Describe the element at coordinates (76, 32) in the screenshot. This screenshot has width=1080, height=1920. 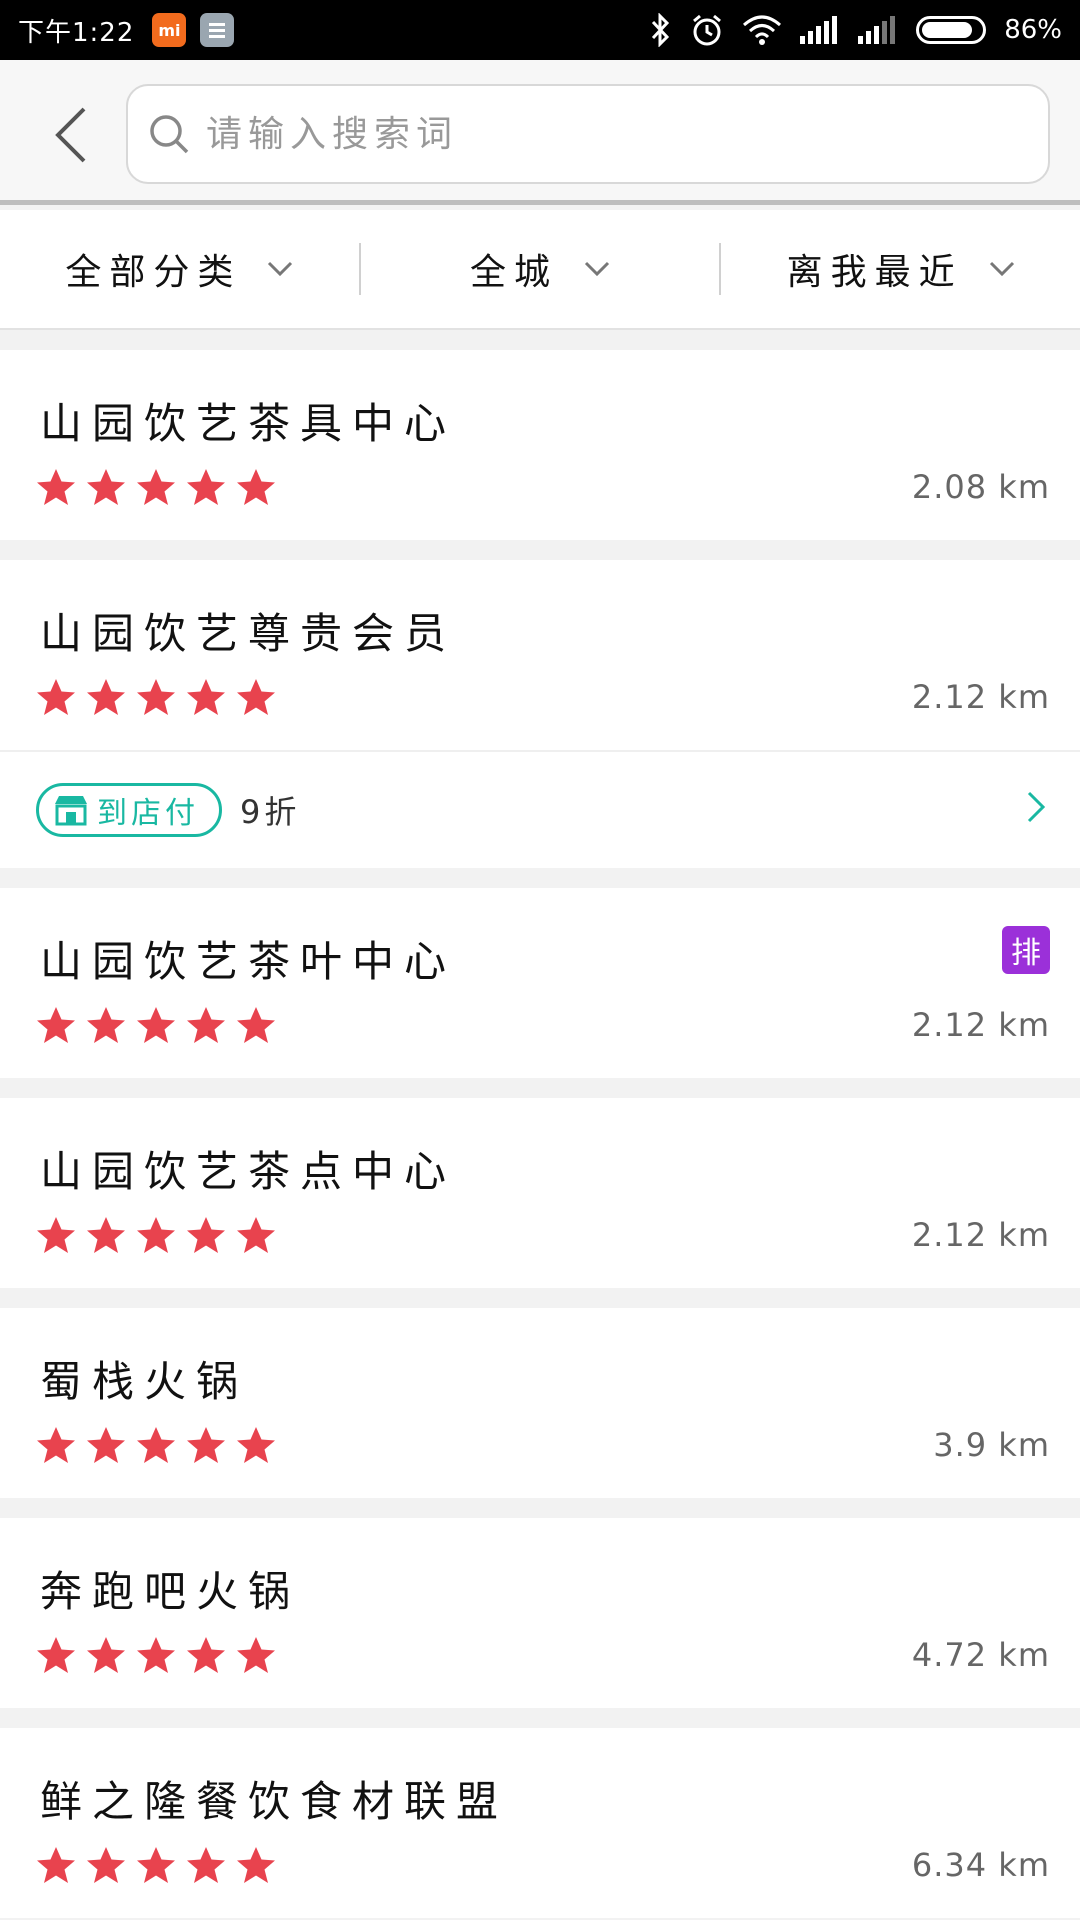
I see `status-time: 下午1:22` at that location.